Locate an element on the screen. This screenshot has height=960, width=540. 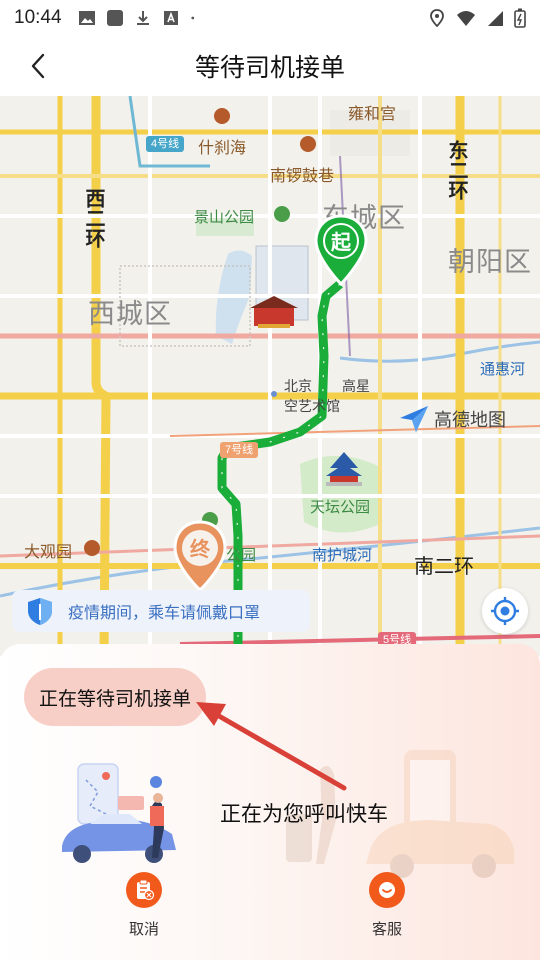
map-label-theater-line2: 空艺术馆 is located at coordinates (312, 407).